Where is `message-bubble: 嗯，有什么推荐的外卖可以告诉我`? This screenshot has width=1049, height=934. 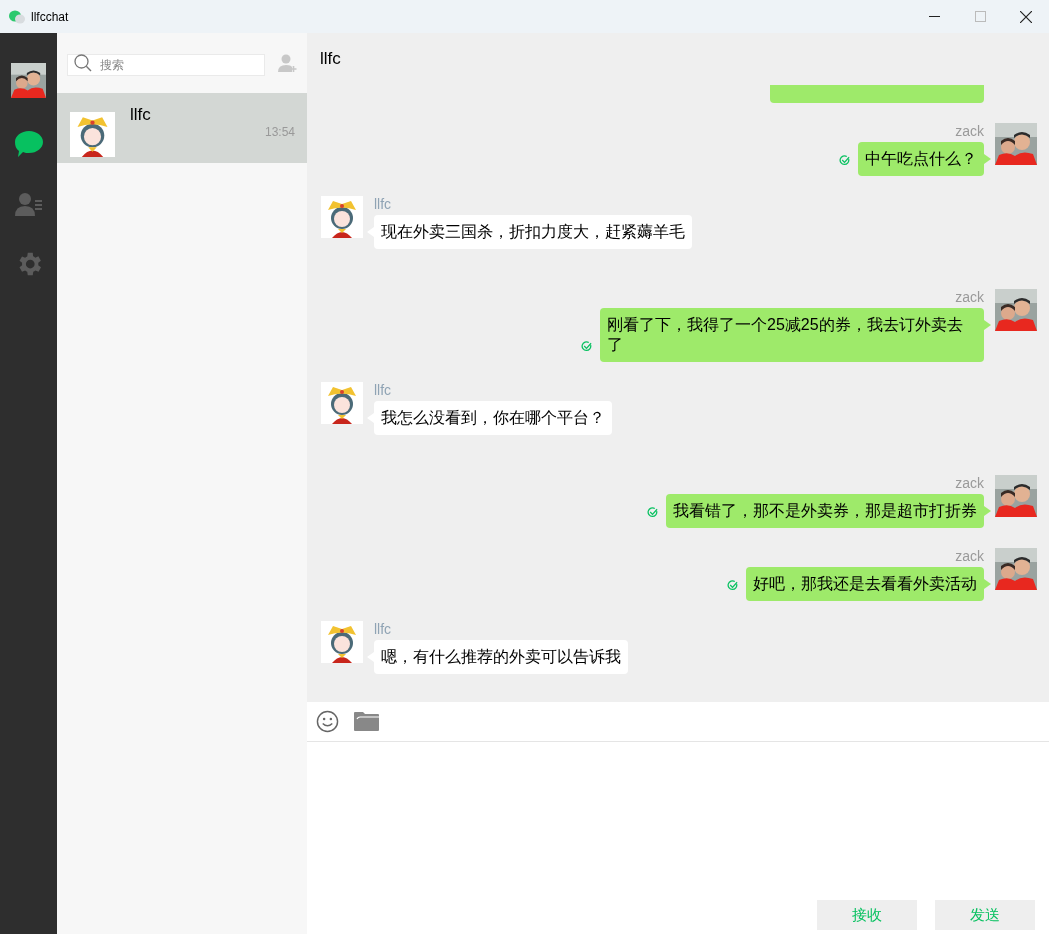
message-bubble: 嗯，有什么推荐的外卖可以告诉我 is located at coordinates (501, 657).